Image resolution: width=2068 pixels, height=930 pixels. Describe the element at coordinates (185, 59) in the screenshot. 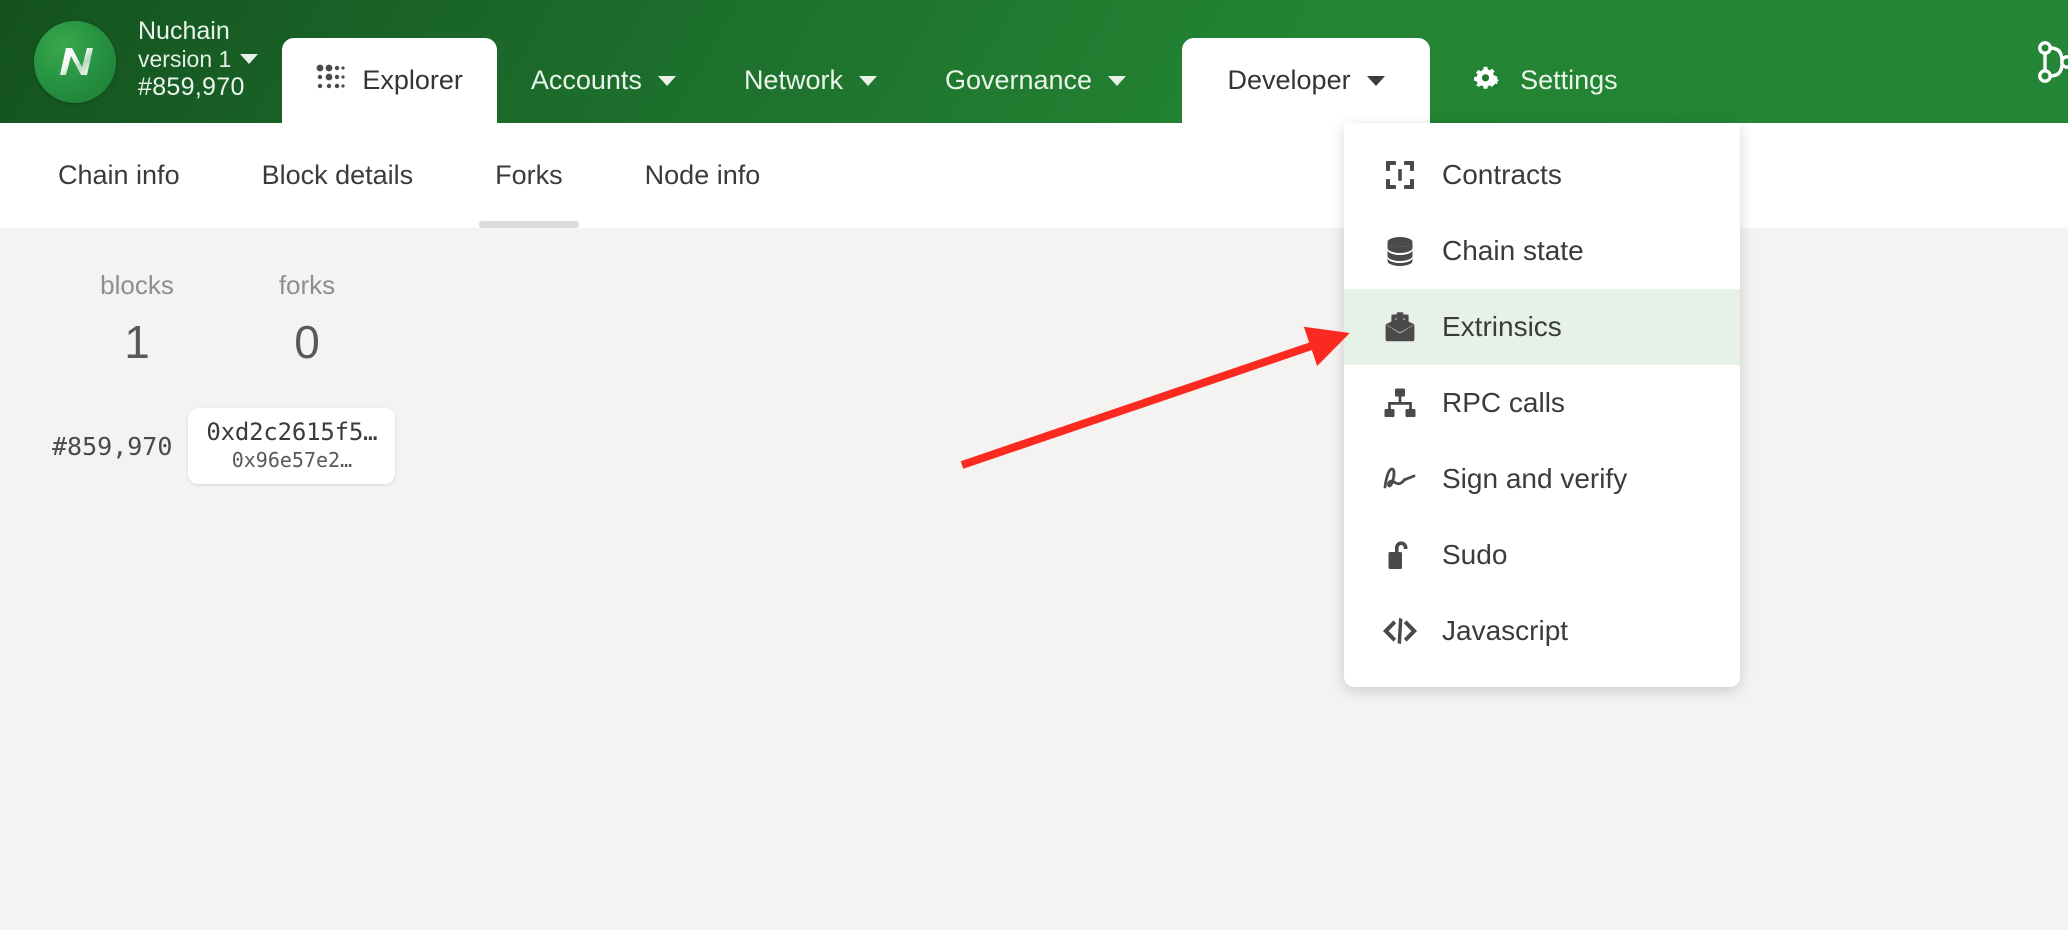

I see `chain-version: version 1` at that location.